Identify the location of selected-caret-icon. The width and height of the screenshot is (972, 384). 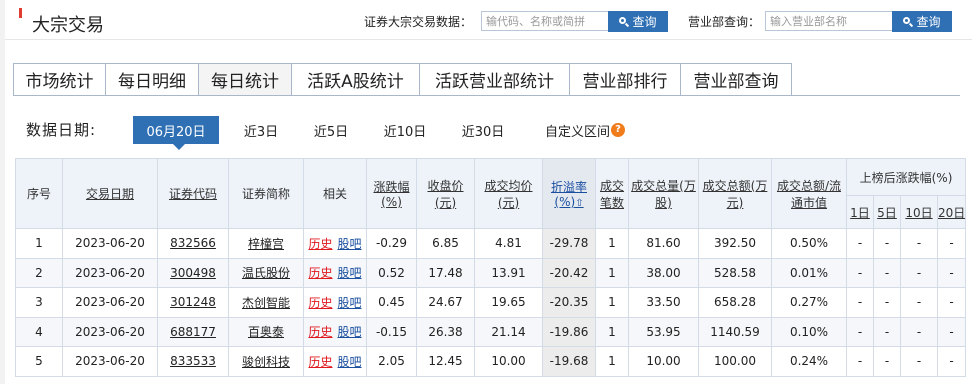
(179, 146).